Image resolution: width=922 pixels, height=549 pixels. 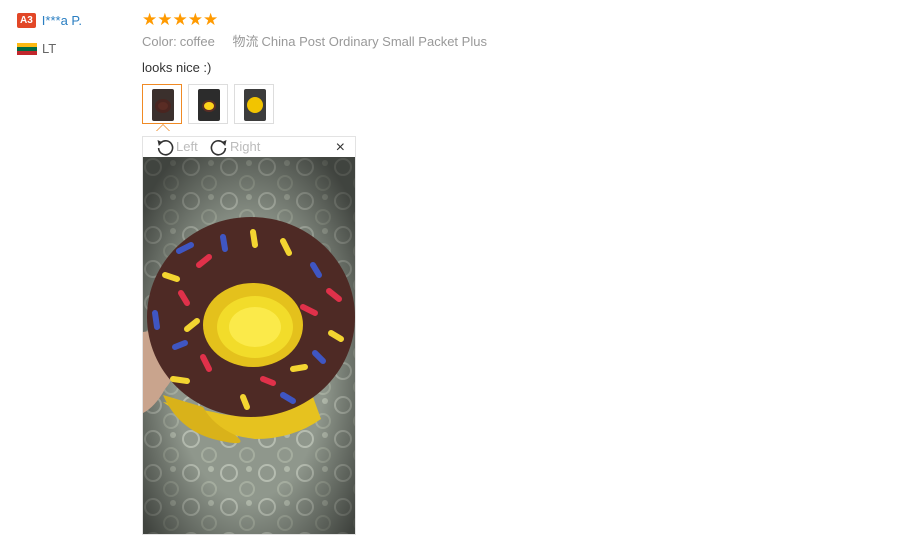 I want to click on reviewer-info: A3 I***a P. LT, so click(x=72, y=34).